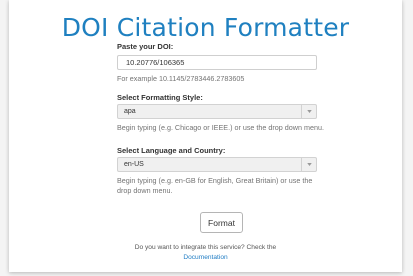 The height and width of the screenshot is (276, 413). Describe the element at coordinates (205, 27) in the screenshot. I see `page-title: DOI Citation Formatter` at that location.